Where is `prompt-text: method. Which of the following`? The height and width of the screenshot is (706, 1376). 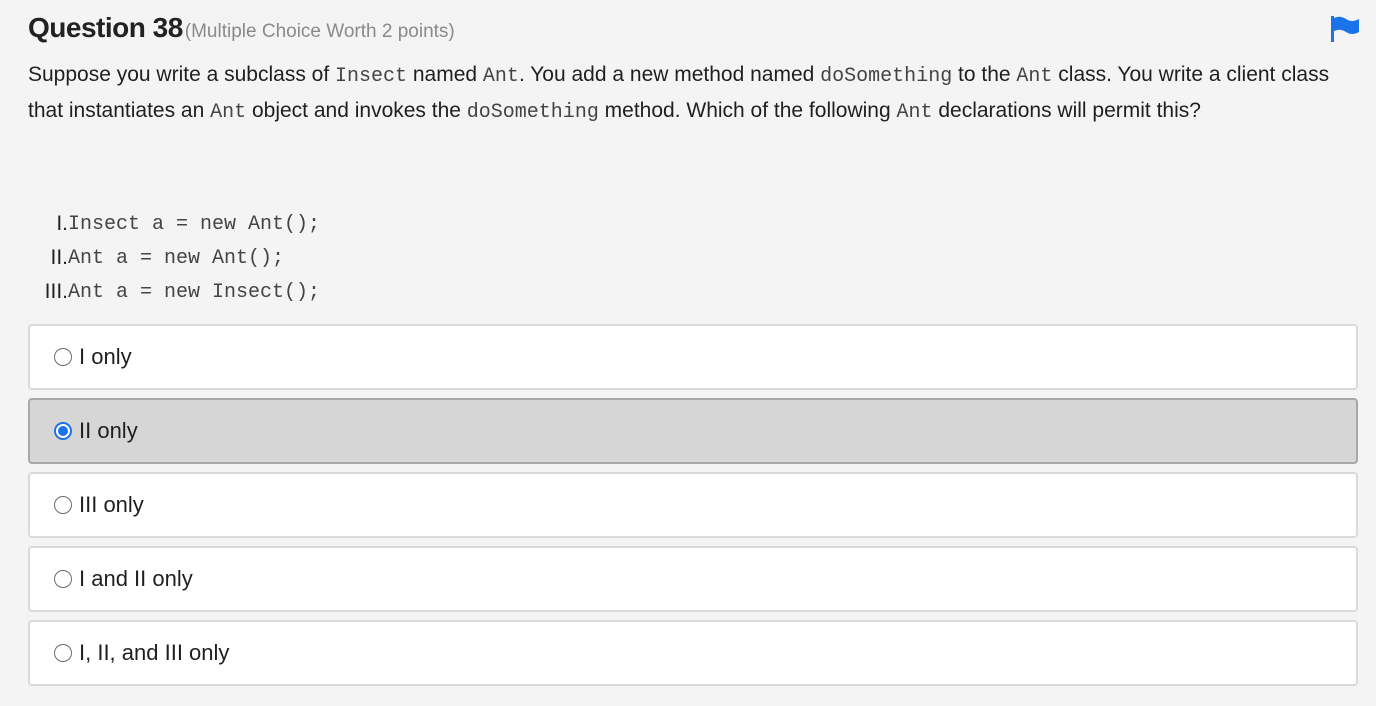
prompt-text: method. Which of the following is located at coordinates (747, 110).